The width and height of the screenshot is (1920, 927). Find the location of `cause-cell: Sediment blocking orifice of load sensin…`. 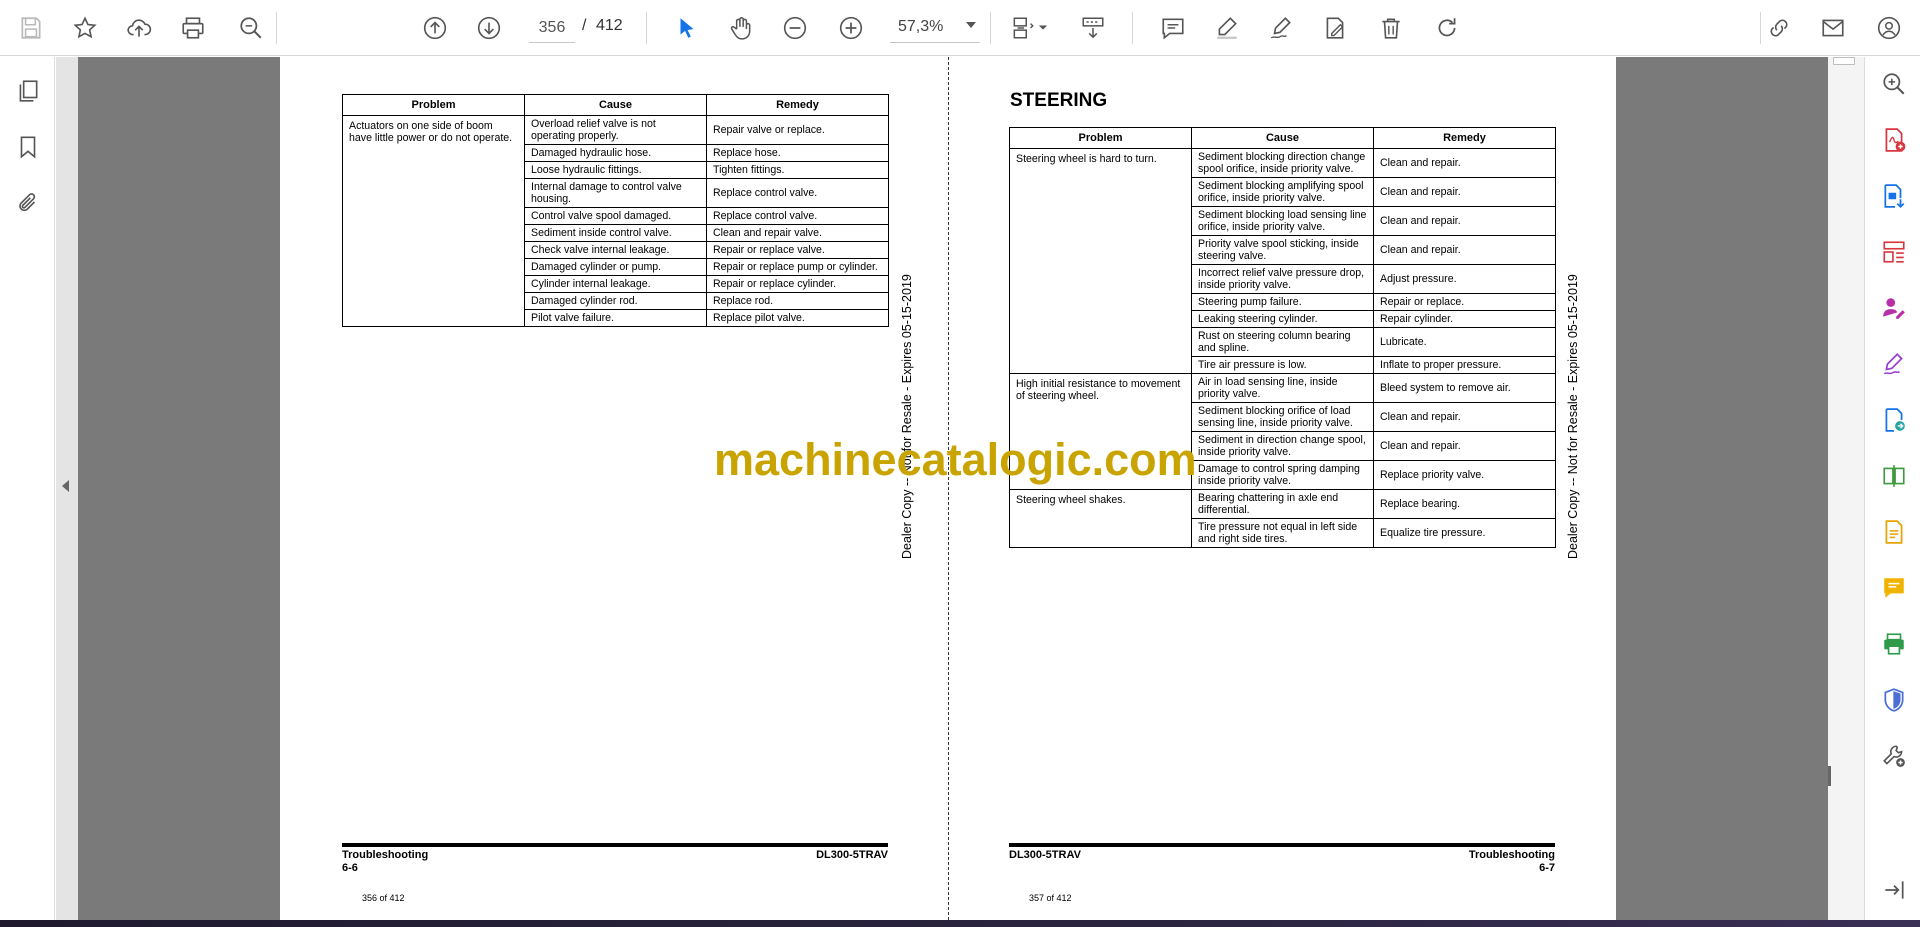

cause-cell: Sediment blocking orifice of load sensin… is located at coordinates (1282, 417).